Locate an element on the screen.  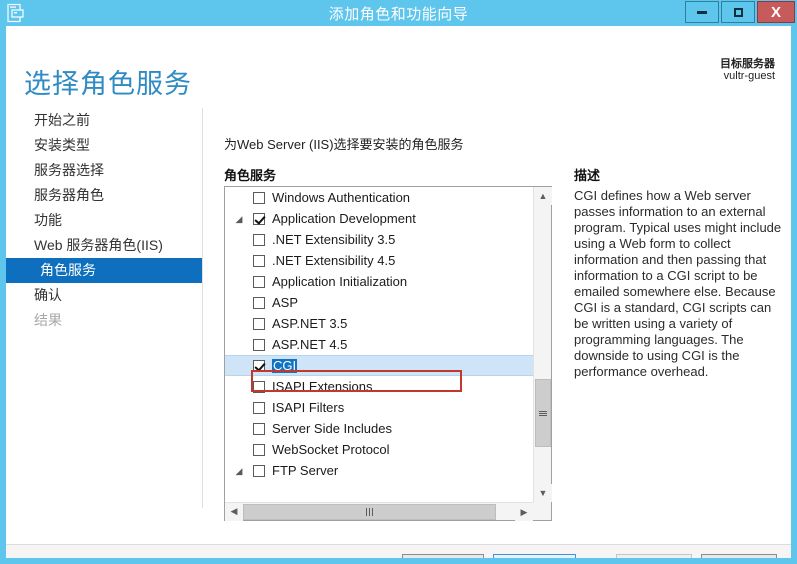
minimize-button is located at coordinates (702, 12).